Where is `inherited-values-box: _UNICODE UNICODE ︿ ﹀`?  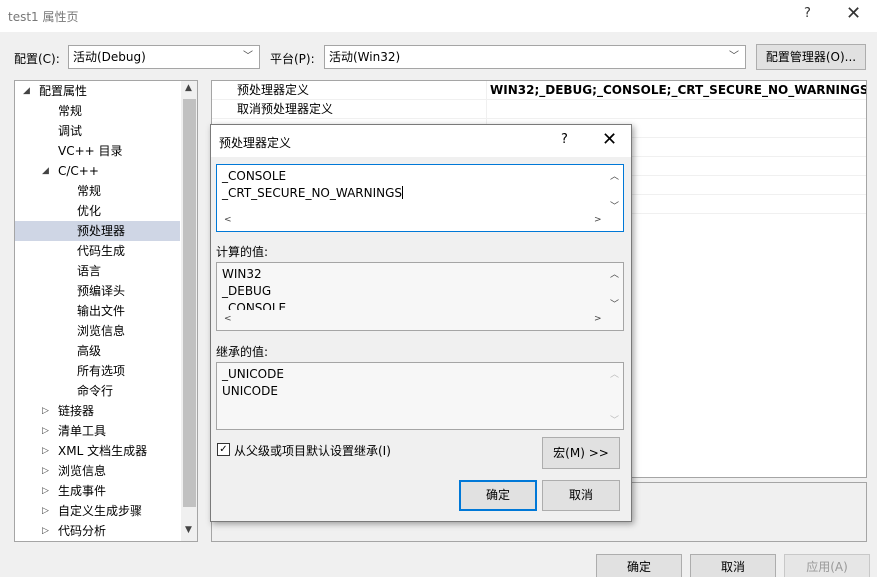 inherited-values-box: _UNICODE UNICODE ︿ ﹀ is located at coordinates (420, 396).